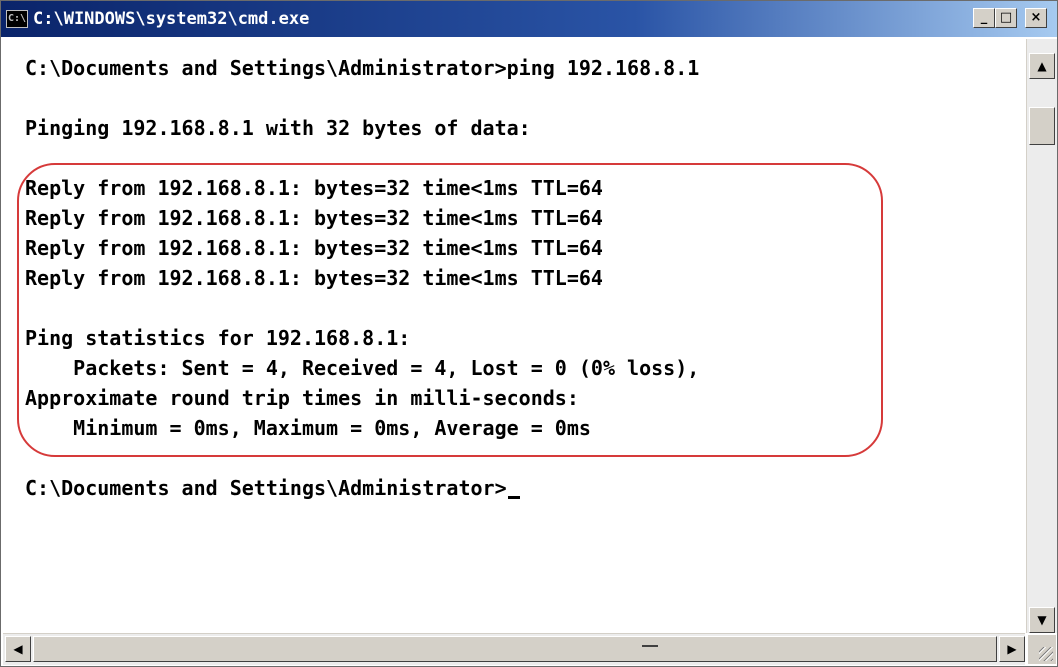  I want to click on horizontal-scrollbar: ◀ ▶, so click(514, 649).